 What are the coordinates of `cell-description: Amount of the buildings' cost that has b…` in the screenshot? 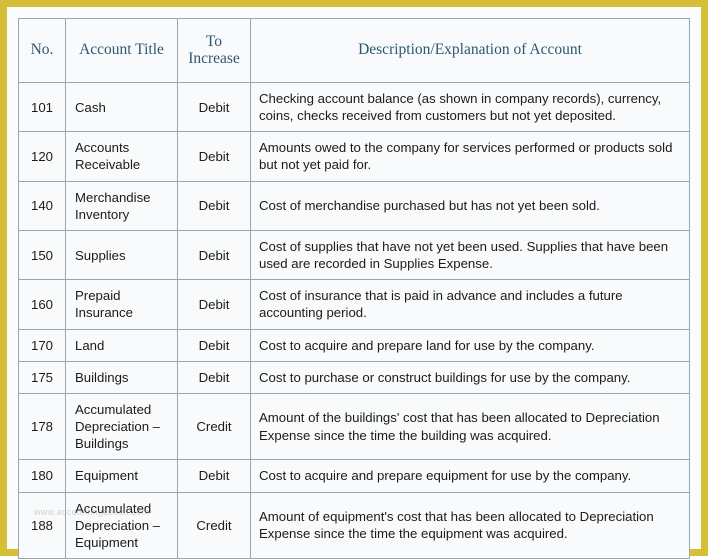 It's located at (470, 426).